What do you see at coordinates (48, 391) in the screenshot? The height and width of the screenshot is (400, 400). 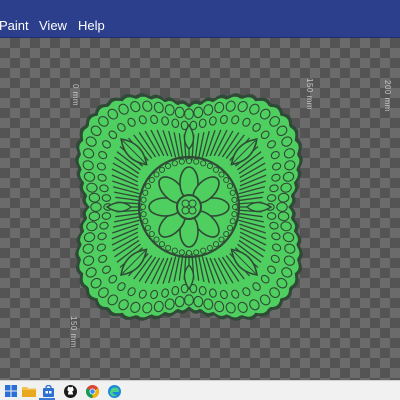 I see `app-store-icon` at bounding box center [48, 391].